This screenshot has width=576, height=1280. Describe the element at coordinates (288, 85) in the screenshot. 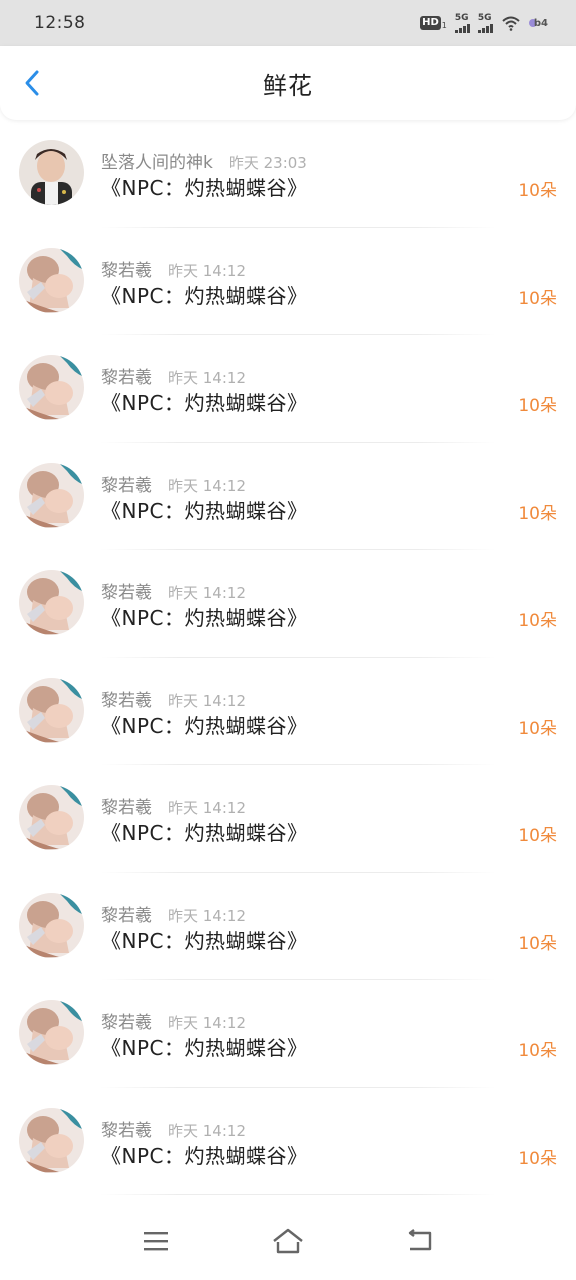

I see `page-title: 鲜花` at that location.